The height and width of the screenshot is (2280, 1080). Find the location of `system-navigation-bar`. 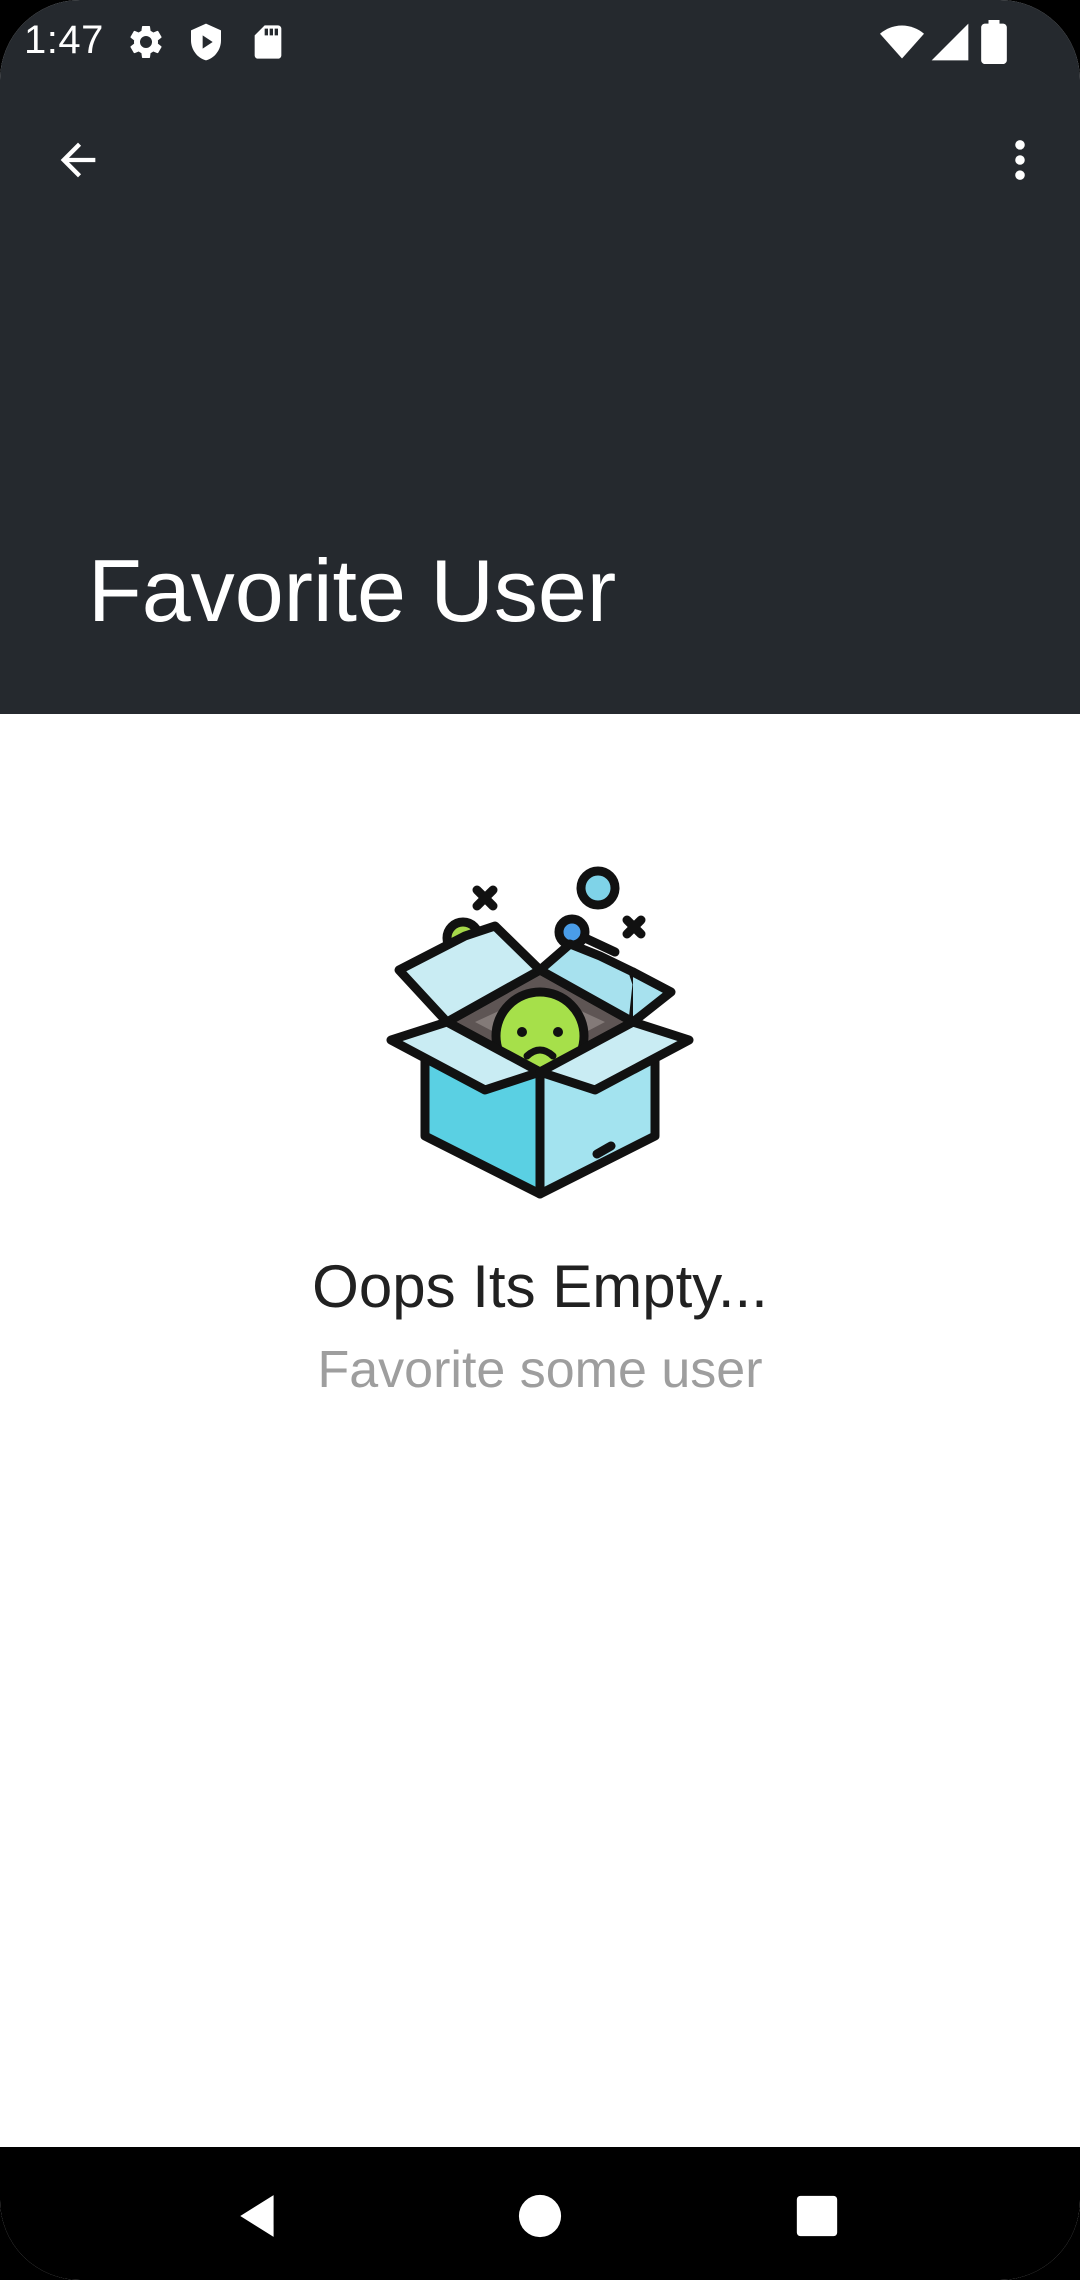

system-navigation-bar is located at coordinates (540, 2213).